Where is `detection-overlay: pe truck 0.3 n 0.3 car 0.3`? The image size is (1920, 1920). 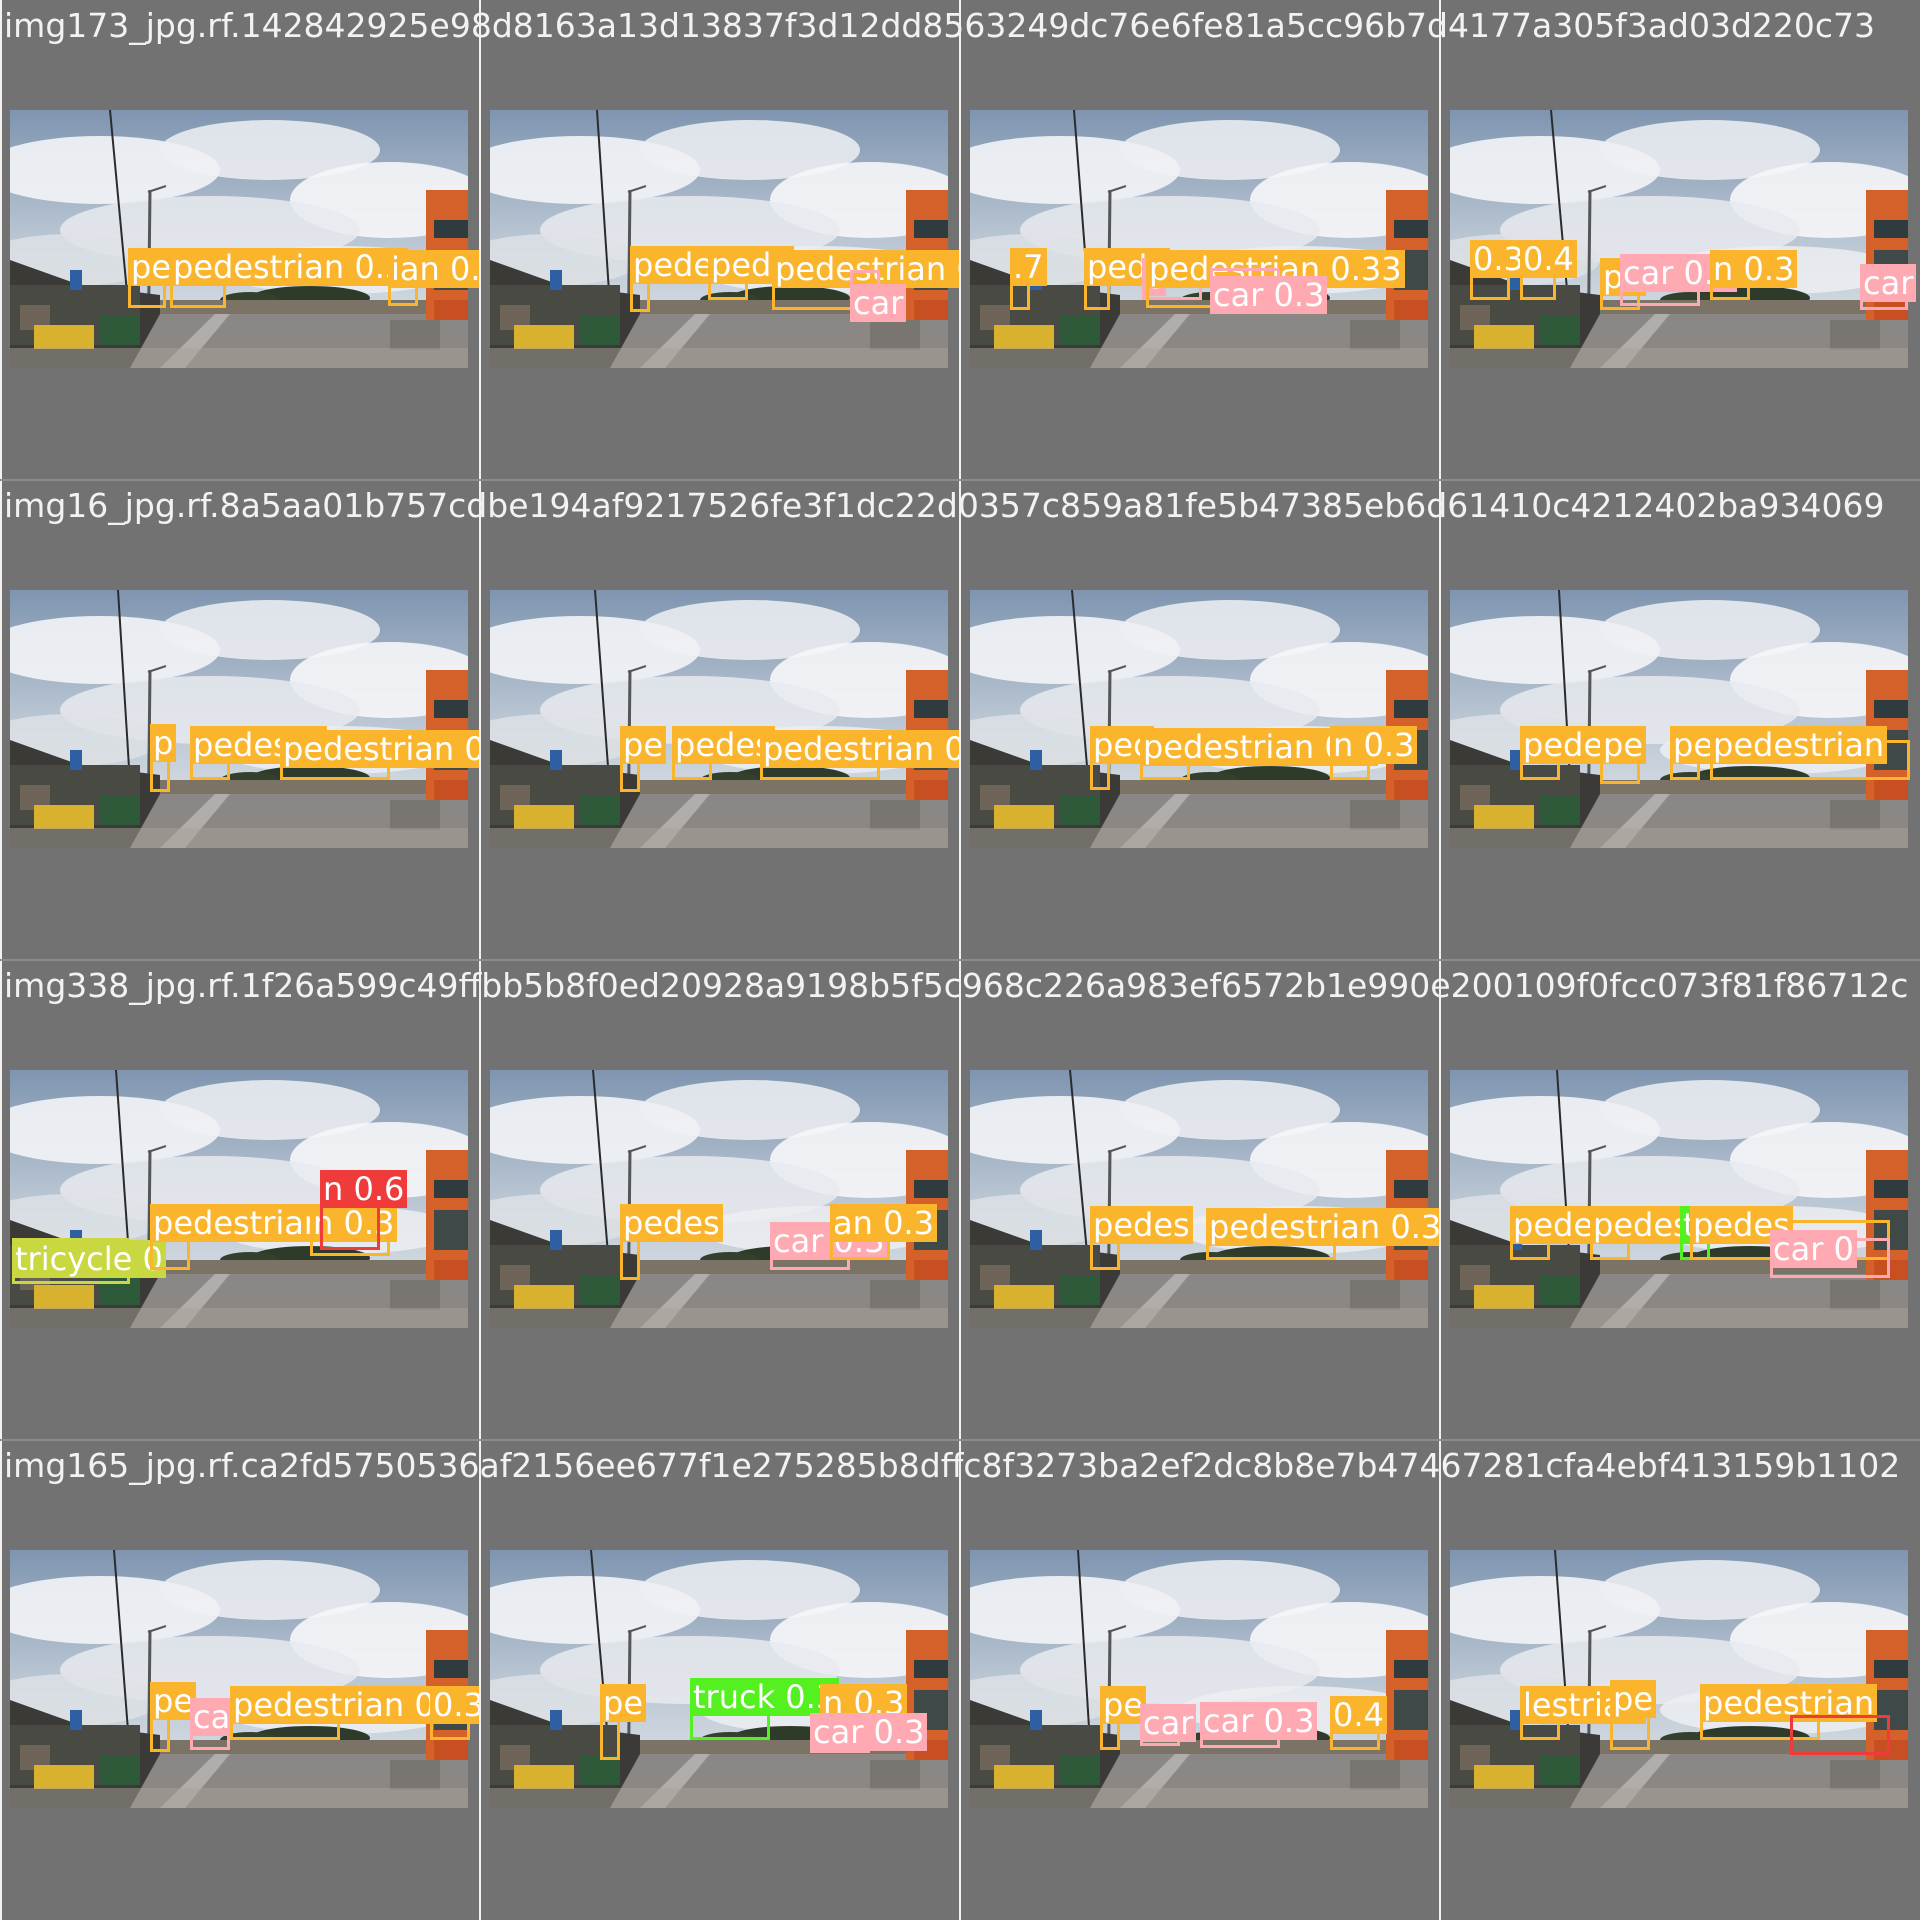
detection-overlay: pe truck 0.3 n 0.3 car 0.3 is located at coordinates (719, 1679).